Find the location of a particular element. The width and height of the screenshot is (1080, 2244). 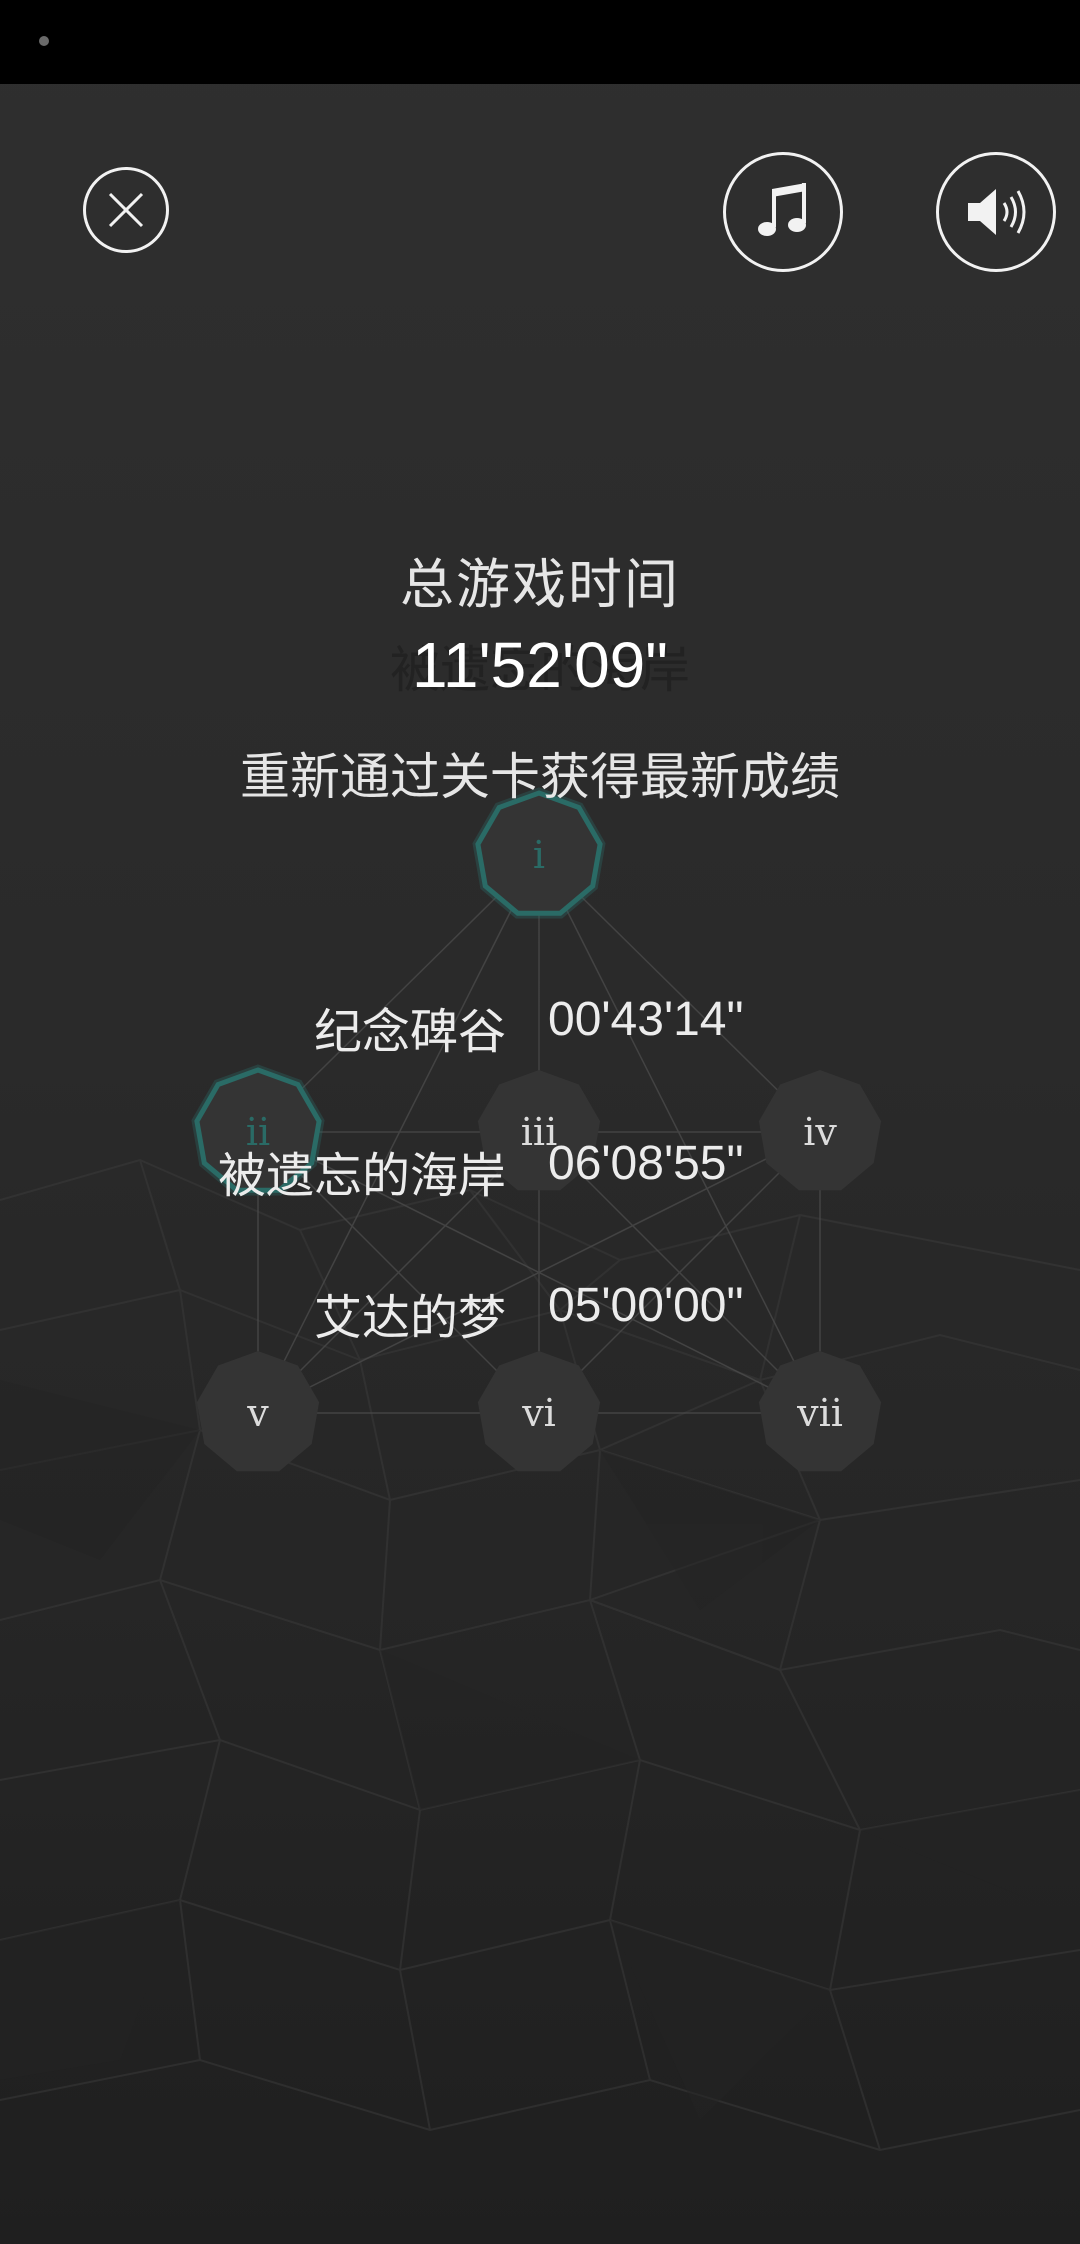

total-play-time-label: 总游戏时间 is located at coordinates (540, 584).